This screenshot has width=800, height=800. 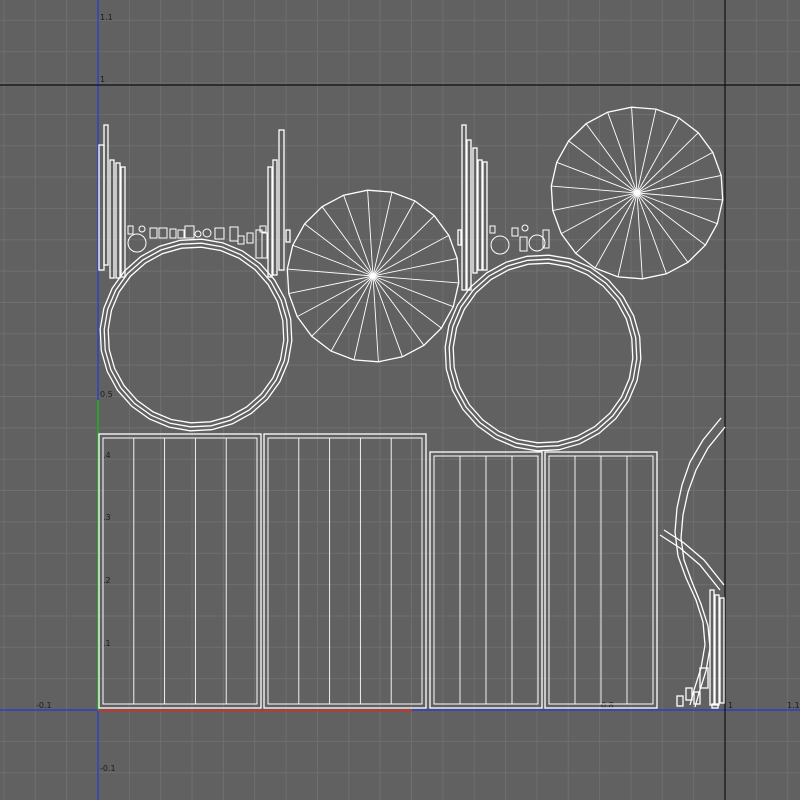 I want to click on tick-v-0-1: .1, so click(x=107, y=643).